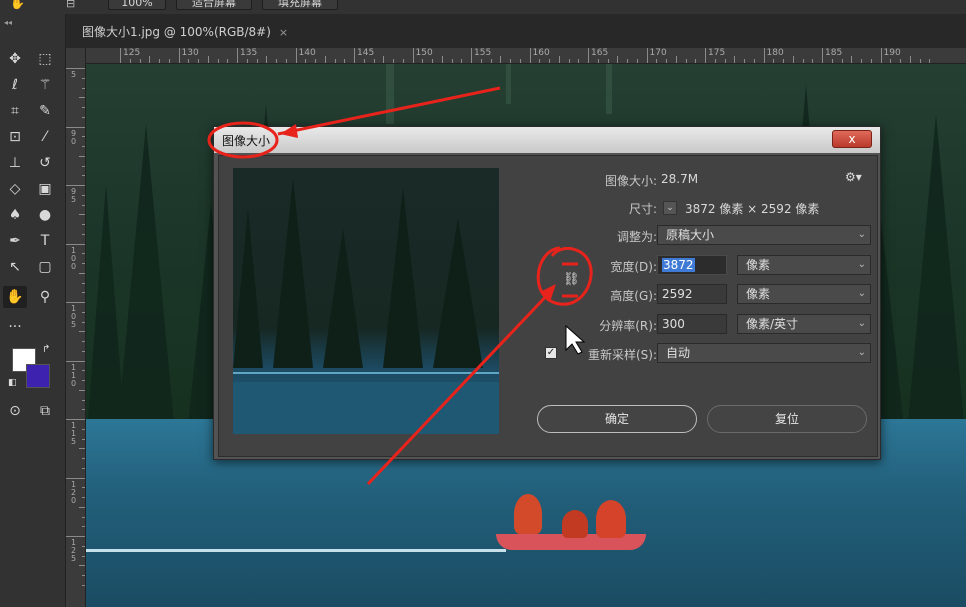 The image size is (966, 607). What do you see at coordinates (15, 241) in the screenshot?
I see `pen-icon: ✒` at bounding box center [15, 241].